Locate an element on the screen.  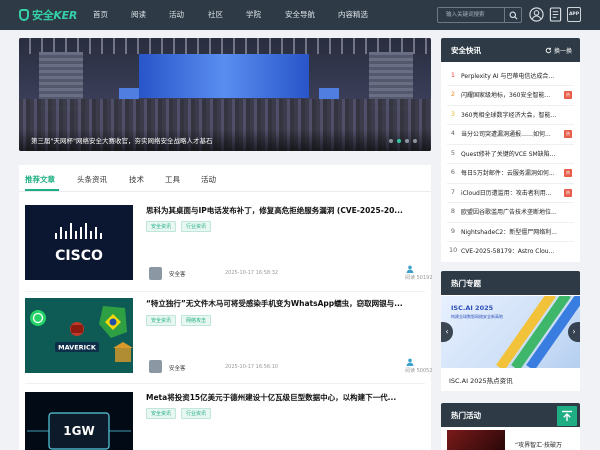
article-thumbnail: 1GW is located at coordinates (79, 421).